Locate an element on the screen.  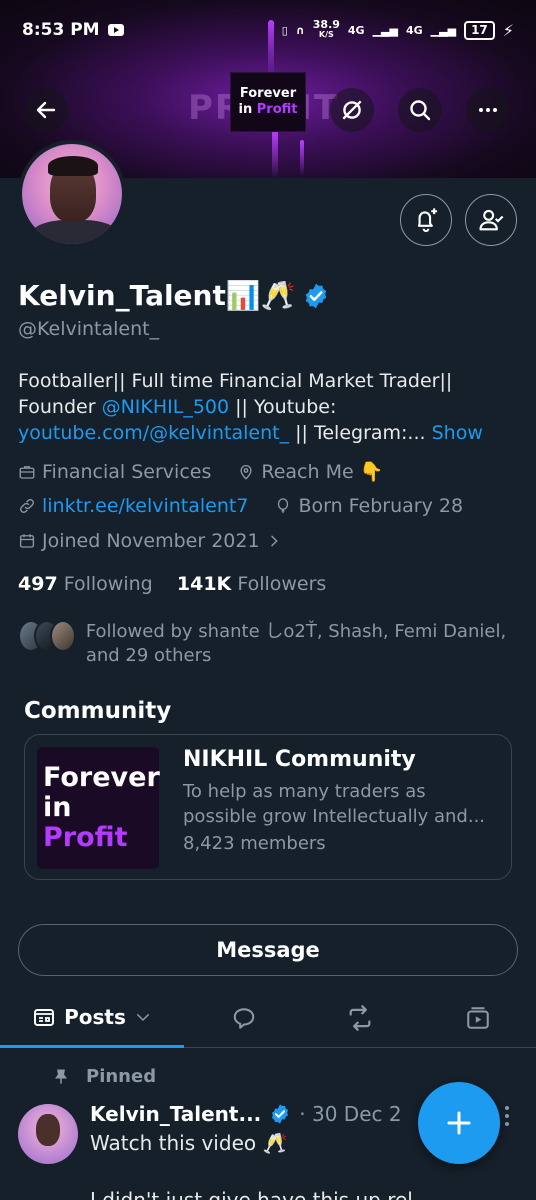
network-type-2: 4G is located at coordinates (414, 30).